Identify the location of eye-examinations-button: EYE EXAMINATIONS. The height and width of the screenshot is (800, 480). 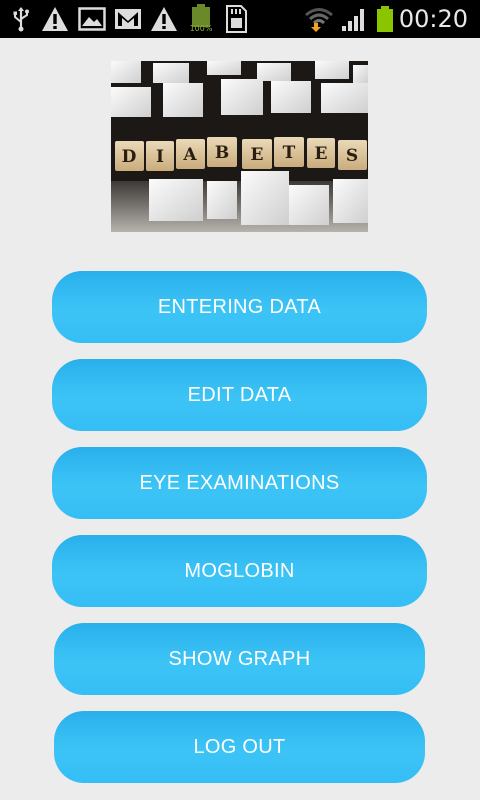
(239, 483).